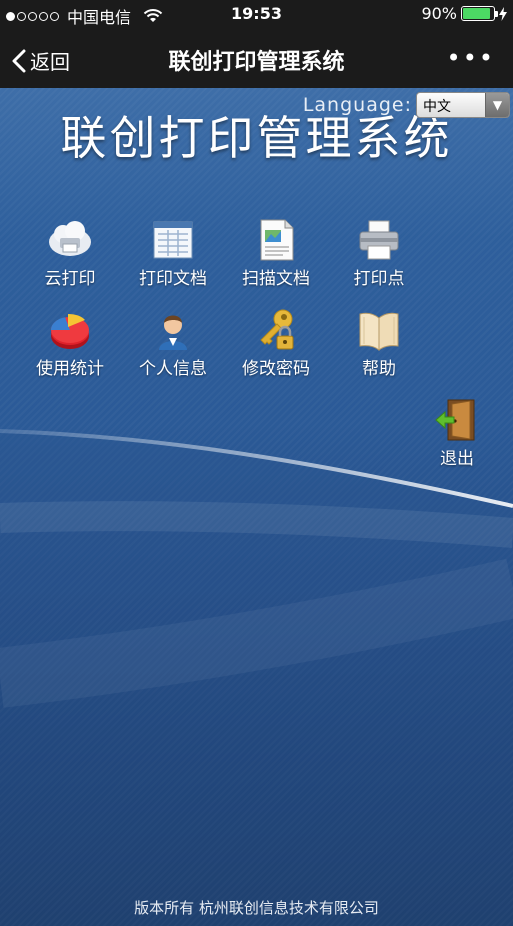 Image resolution: width=513 pixels, height=926 pixels. I want to click on language-value: 中文, so click(437, 107).